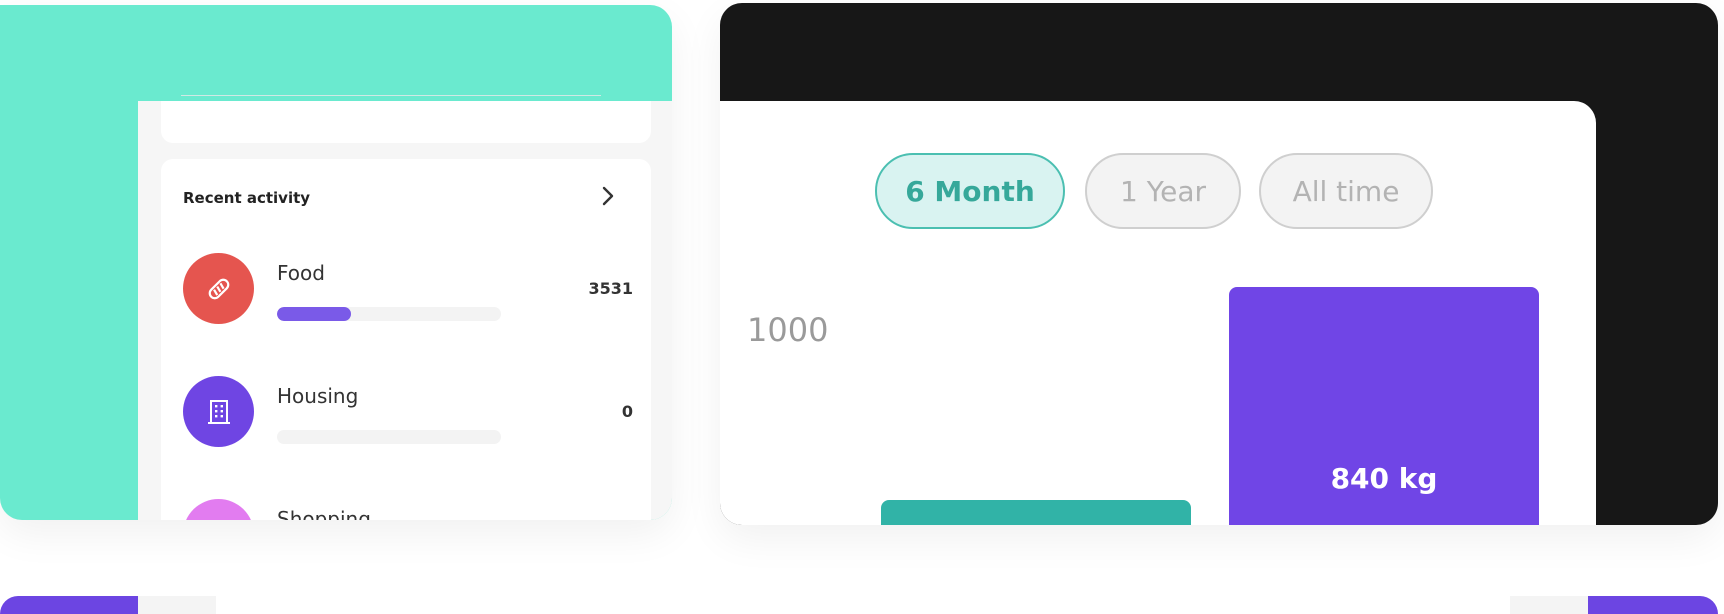  Describe the element at coordinates (408, 509) in the screenshot. I see `activity-row-shopping: Shopping` at that location.